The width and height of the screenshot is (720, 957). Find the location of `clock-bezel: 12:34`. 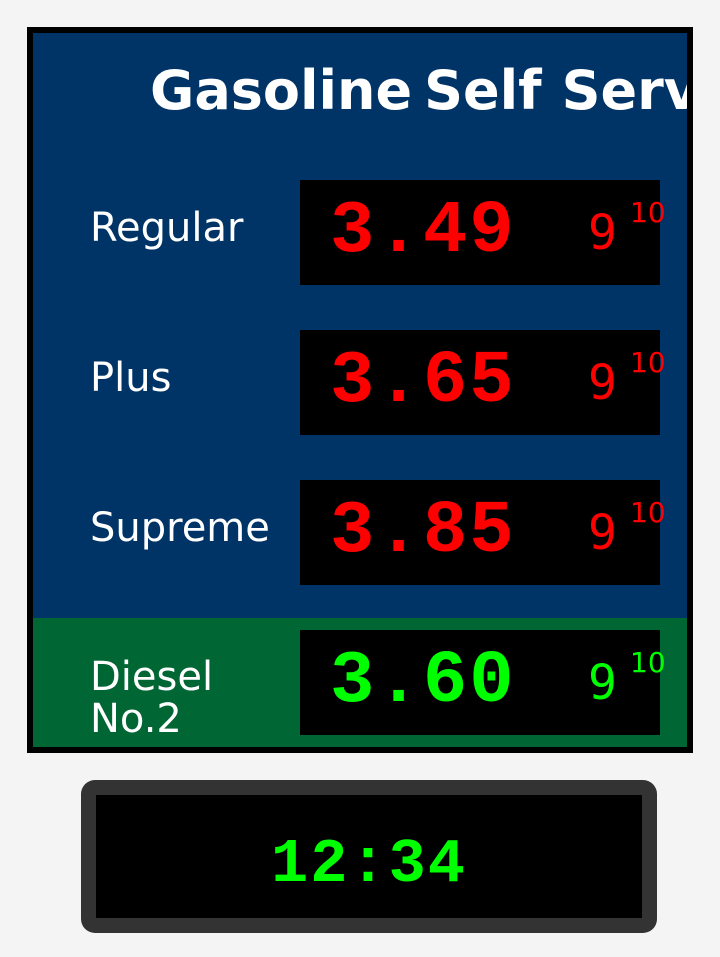

clock-bezel: 12:34 is located at coordinates (369, 856).